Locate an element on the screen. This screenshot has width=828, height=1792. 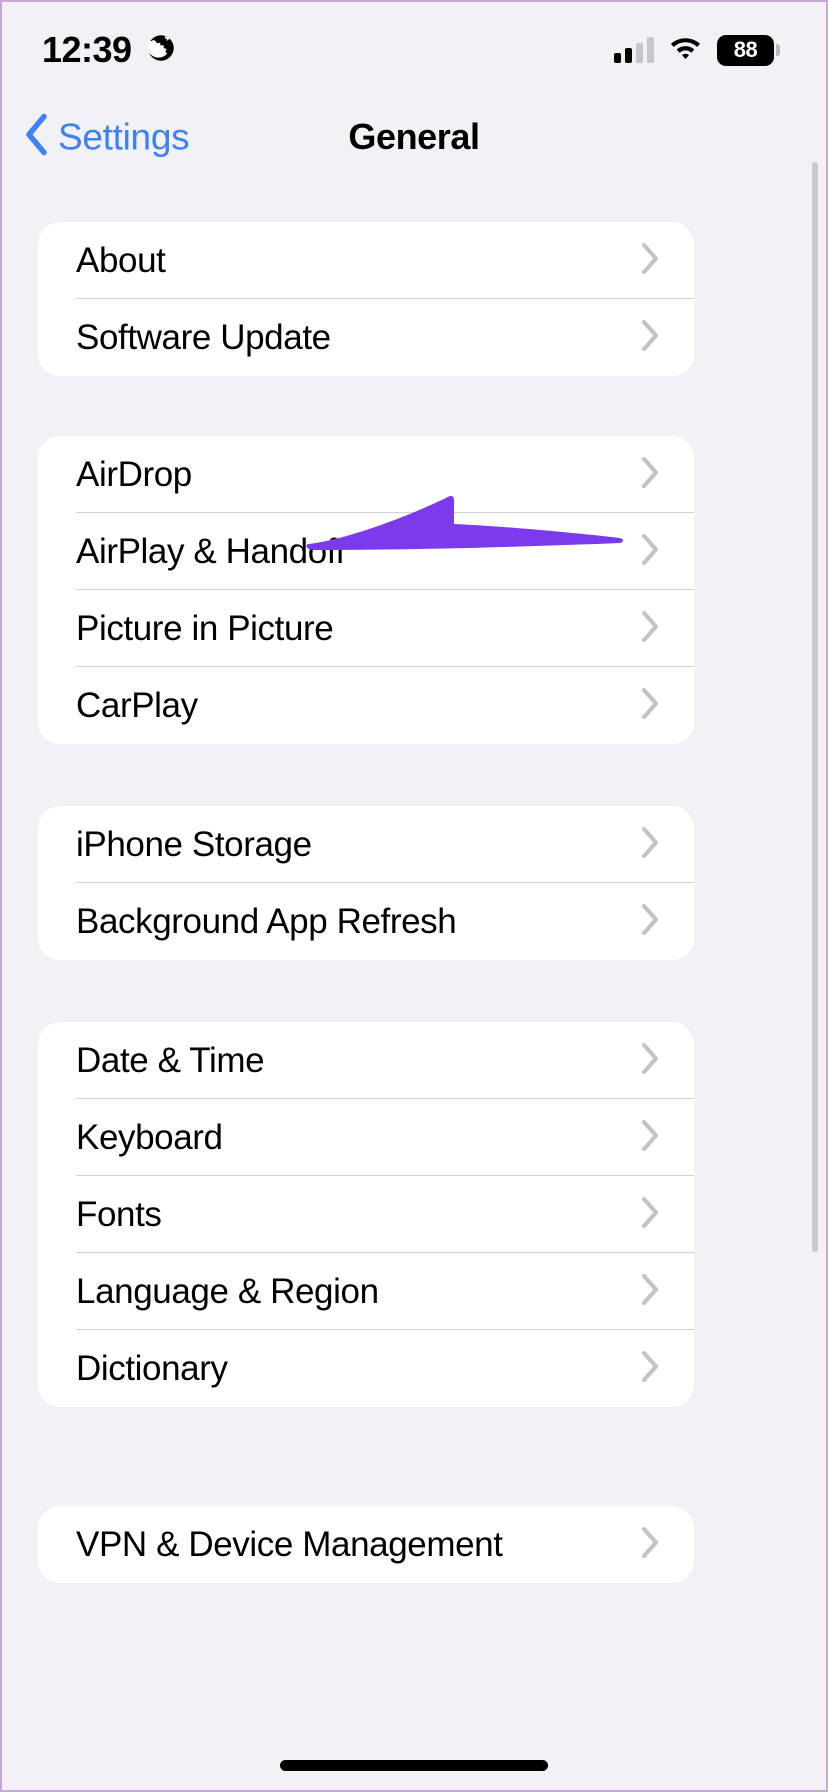
list-item-label: About is located at coordinates (121, 260).